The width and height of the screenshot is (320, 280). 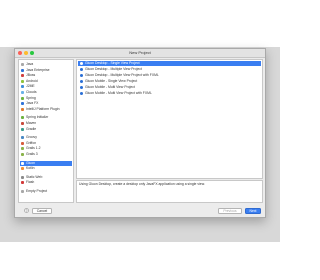 I want to click on gradle-icon, so click(x=22, y=129).